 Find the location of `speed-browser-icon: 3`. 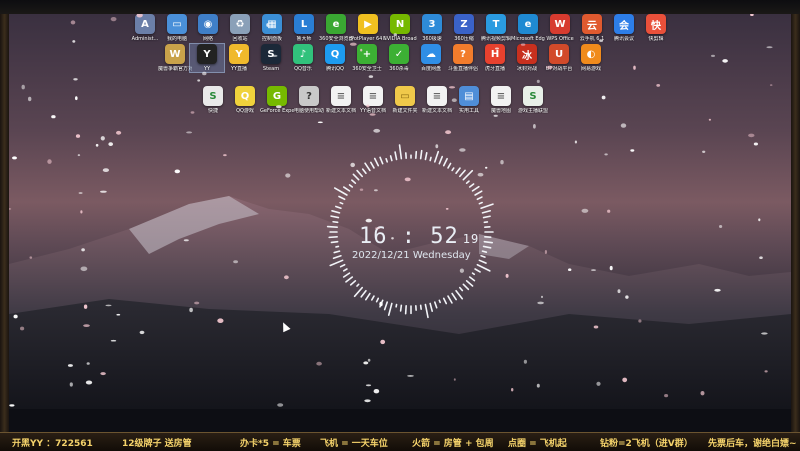

speed-browser-icon: 3 is located at coordinates (432, 24).